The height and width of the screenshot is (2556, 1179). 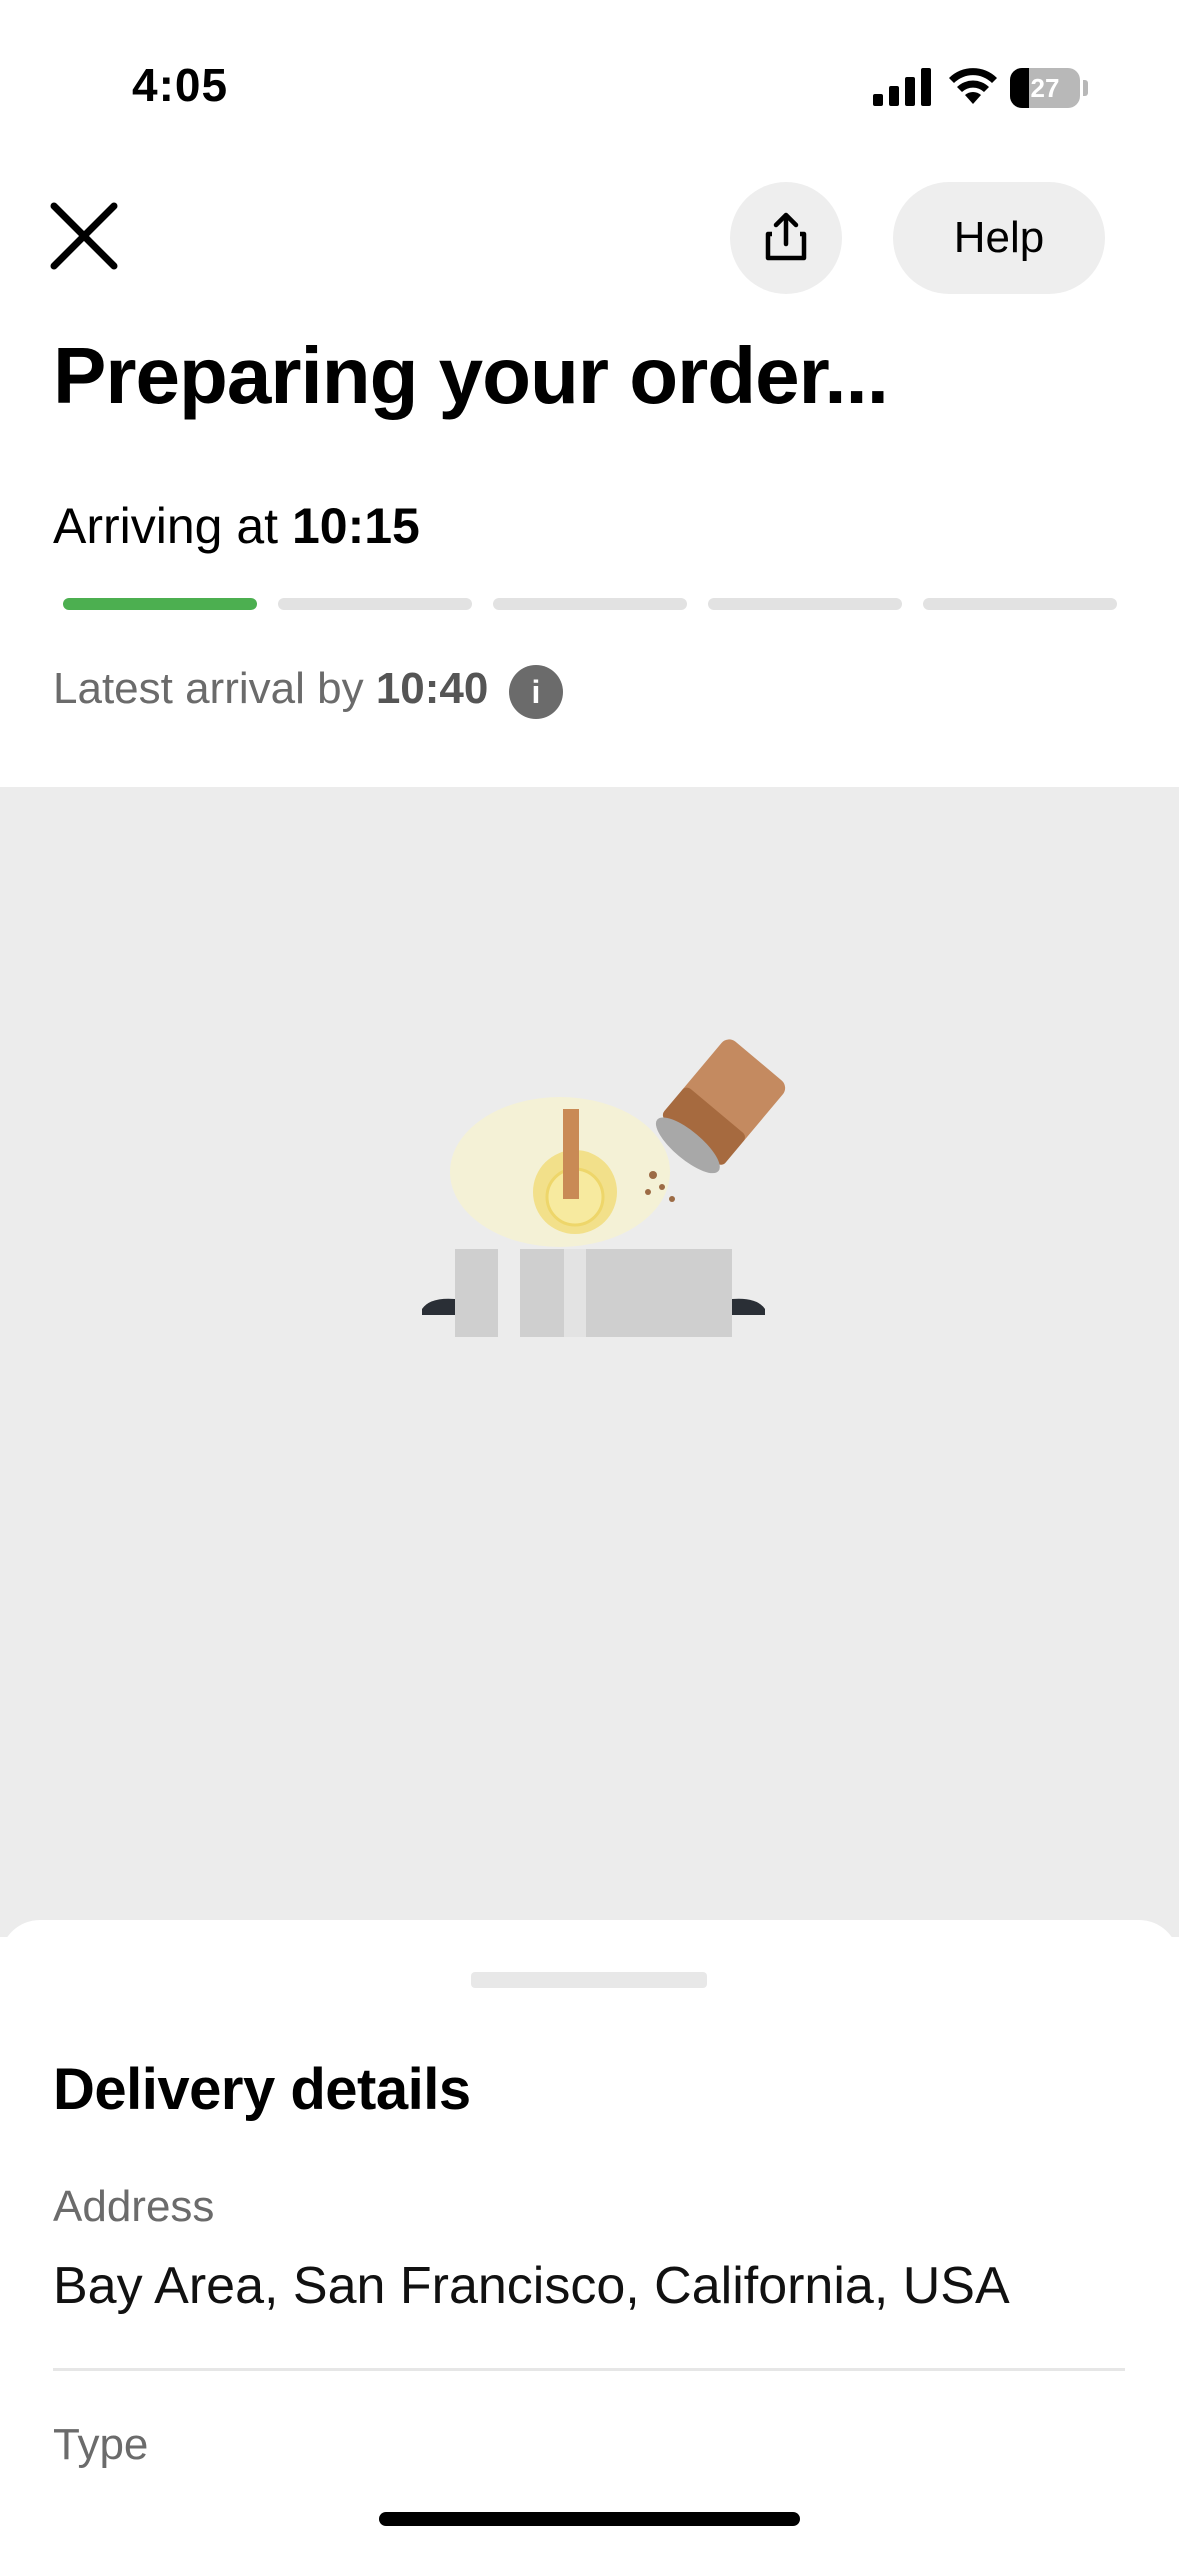 I want to click on order-progress-bar, so click(x=590, y=604).